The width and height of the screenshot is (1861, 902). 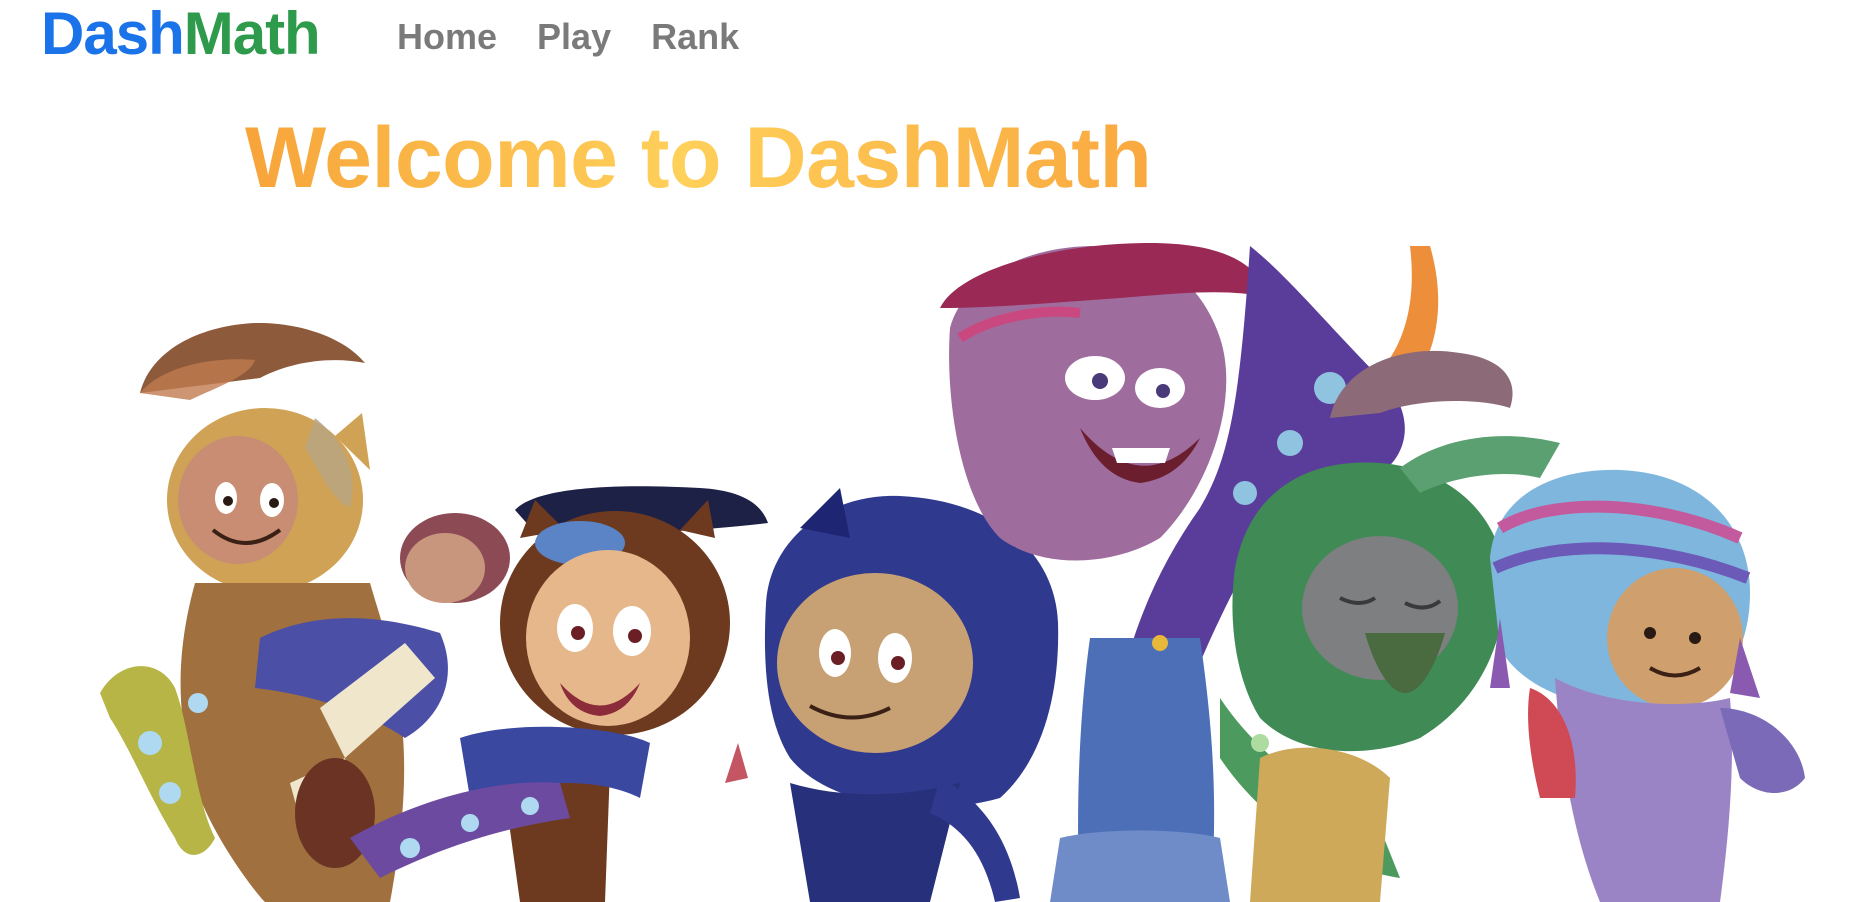 I want to click on top-navbar: DashMath Home Play Rank, so click(x=930, y=35).